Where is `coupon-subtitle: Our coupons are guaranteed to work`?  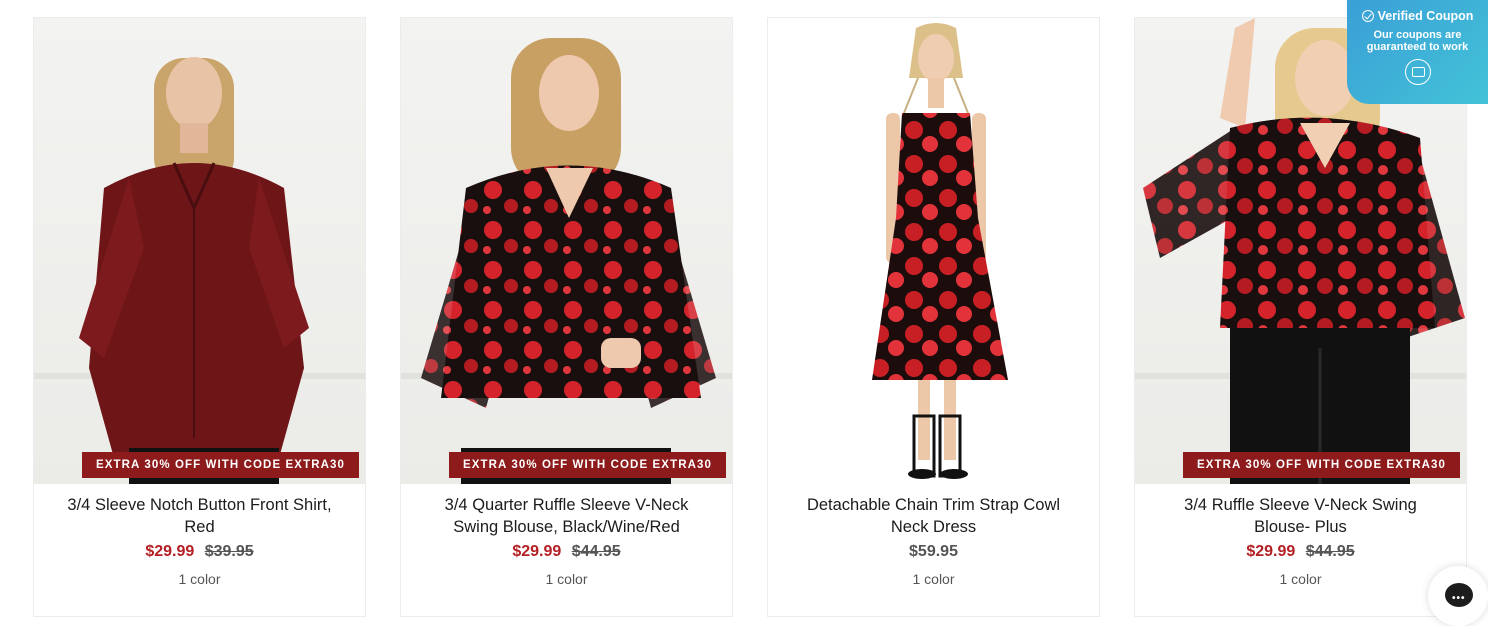 coupon-subtitle: Our coupons are guaranteed to work is located at coordinates (1417, 41).